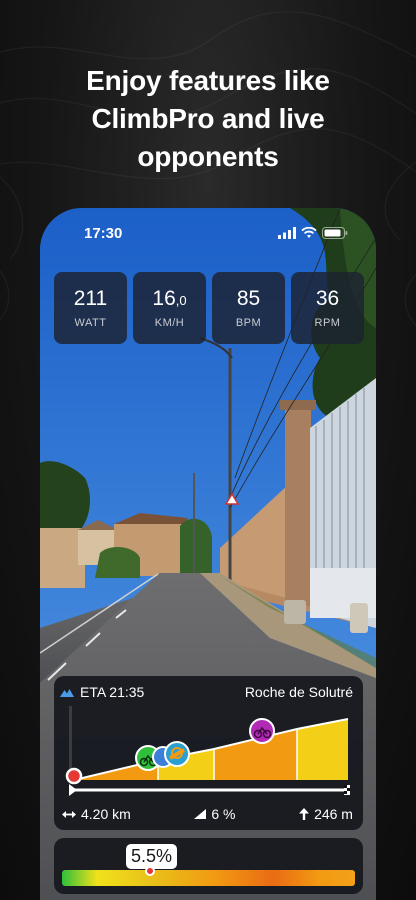  I want to click on rider-position-marker, so click(74, 776).